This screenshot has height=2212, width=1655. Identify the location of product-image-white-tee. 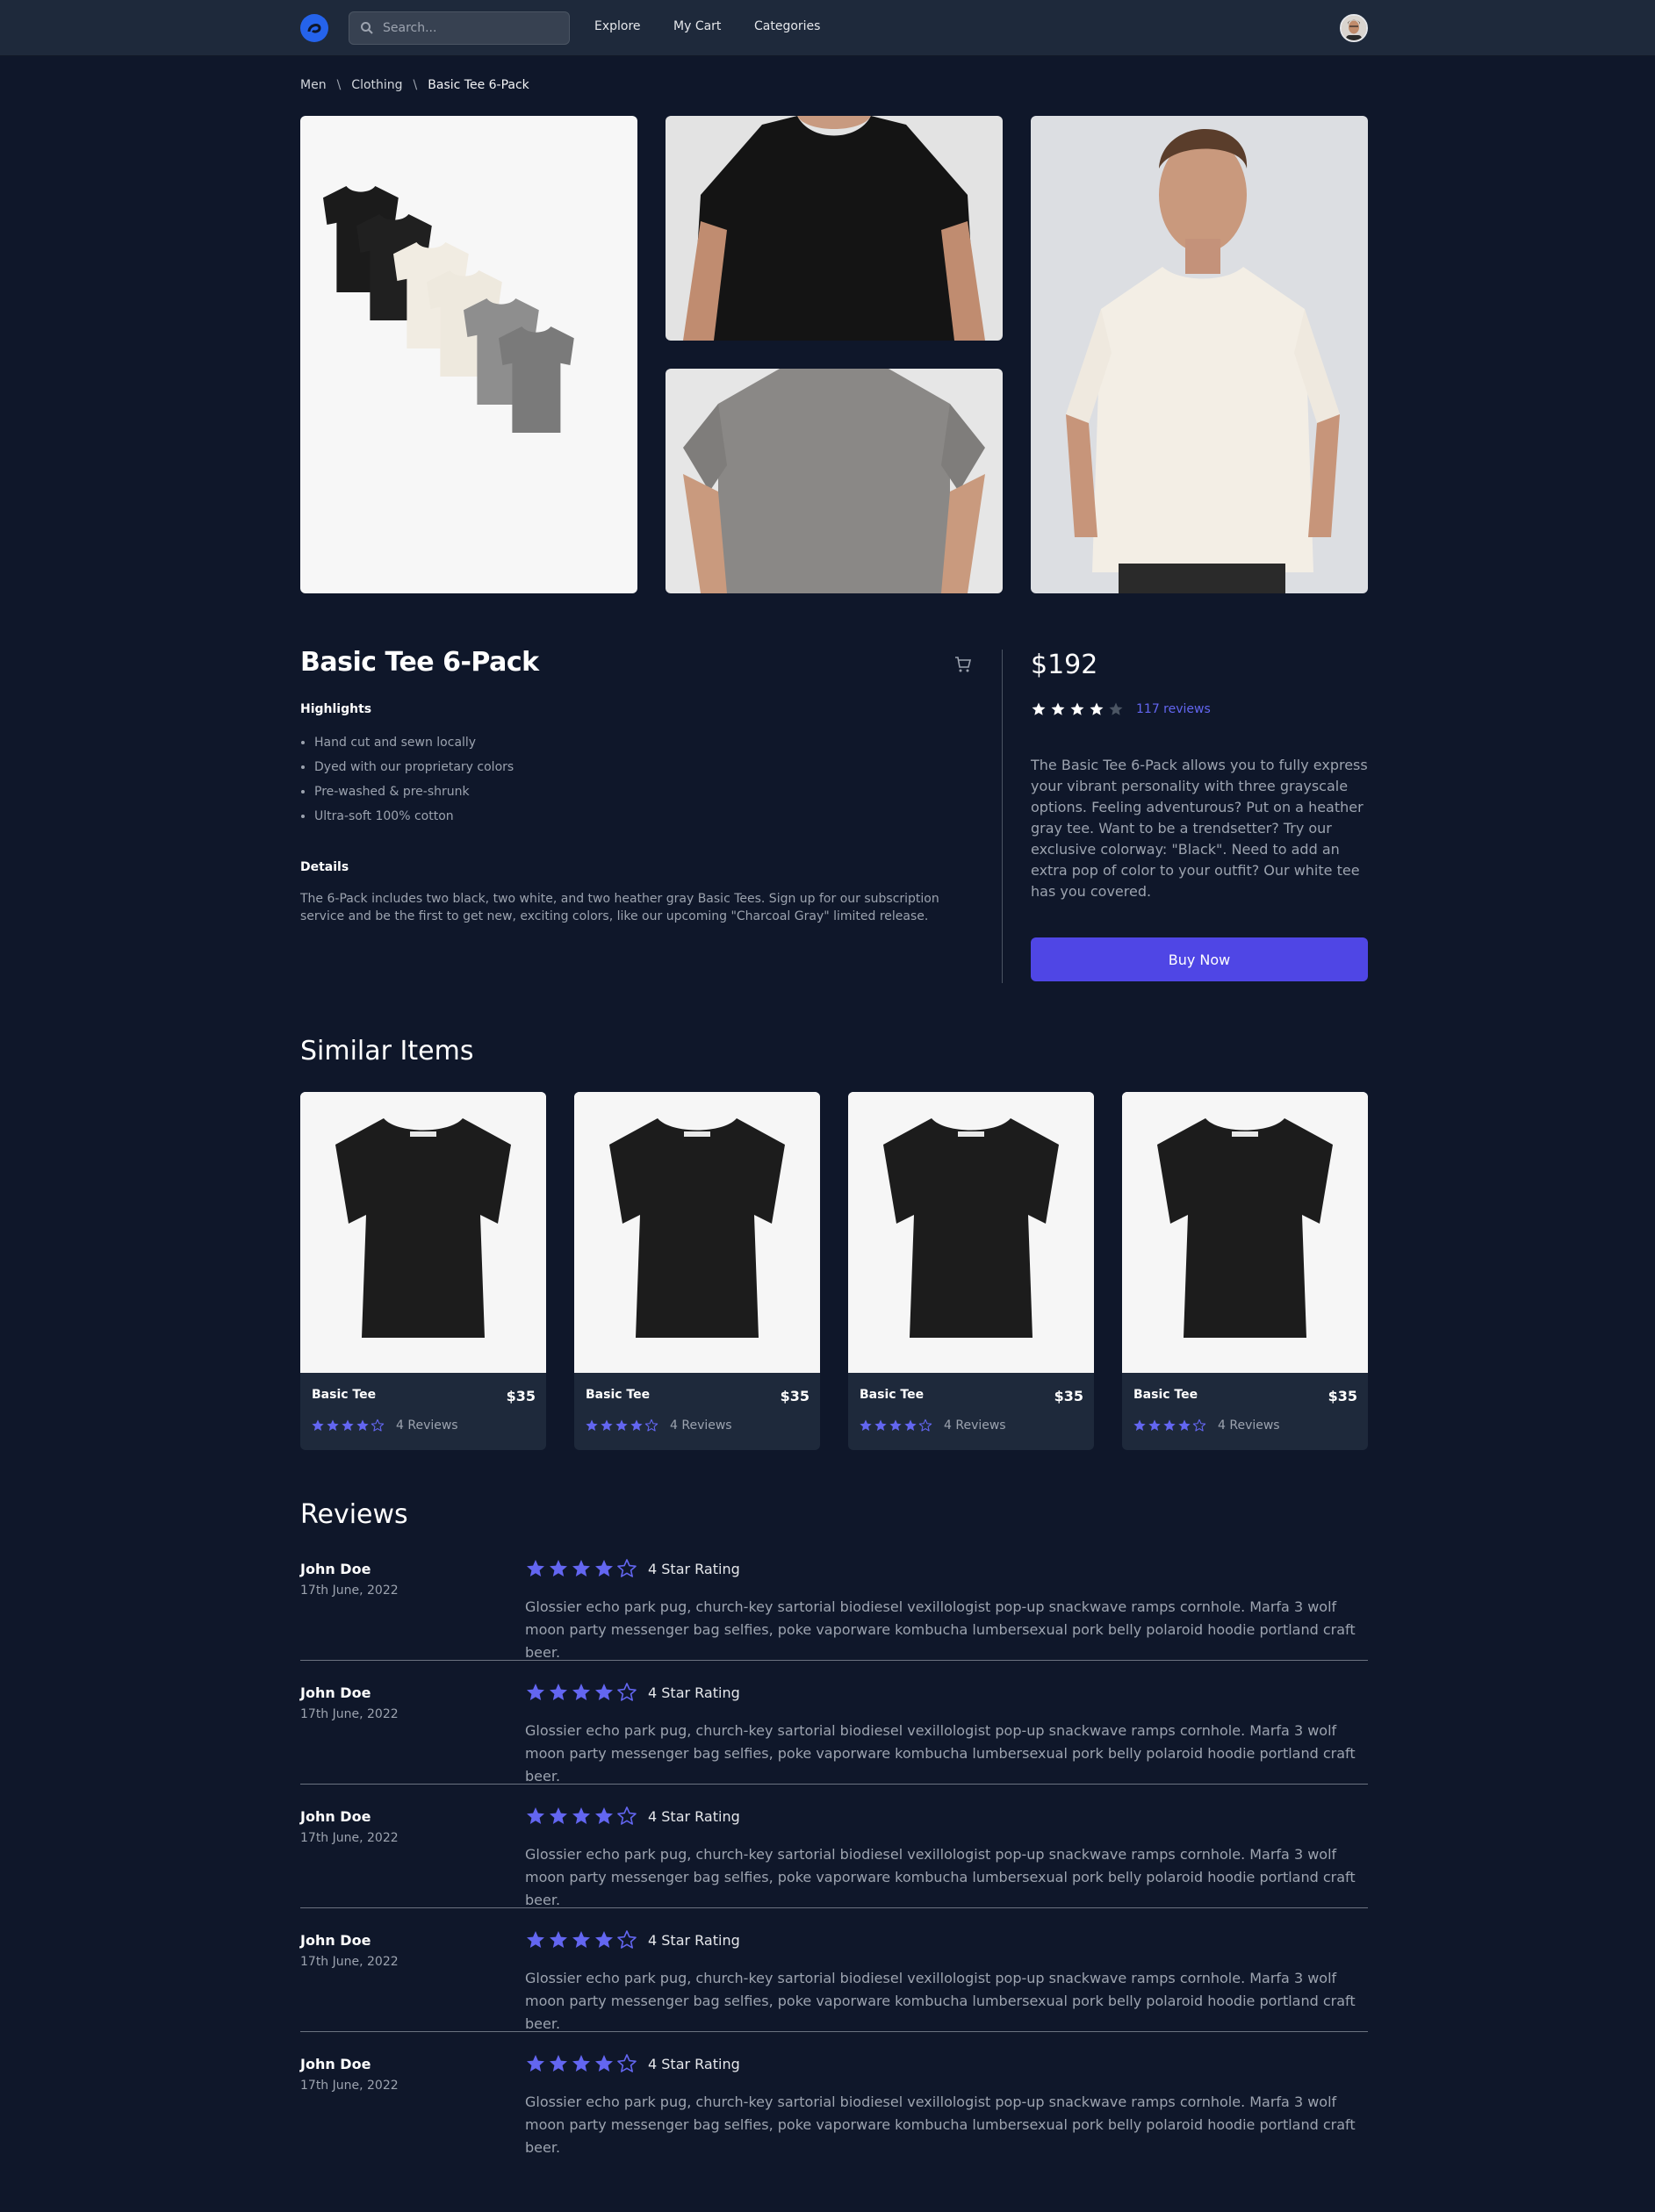
(1199, 354).